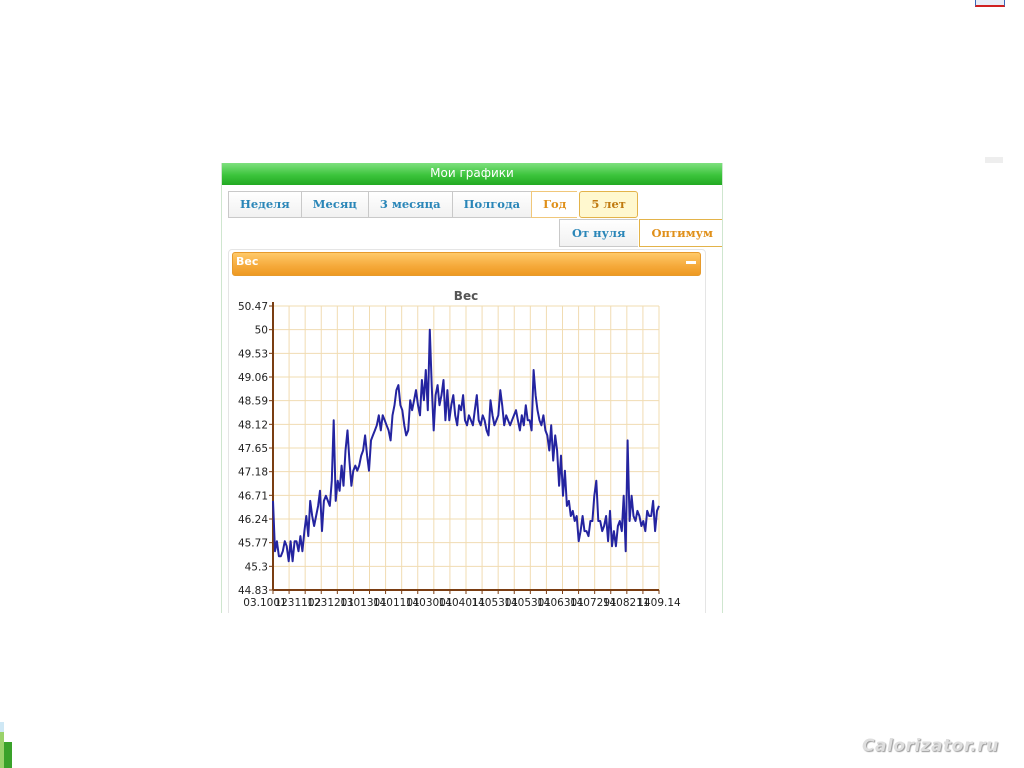 The width and height of the screenshot is (1024, 768). I want to click on widget-header: Вес, so click(466, 264).